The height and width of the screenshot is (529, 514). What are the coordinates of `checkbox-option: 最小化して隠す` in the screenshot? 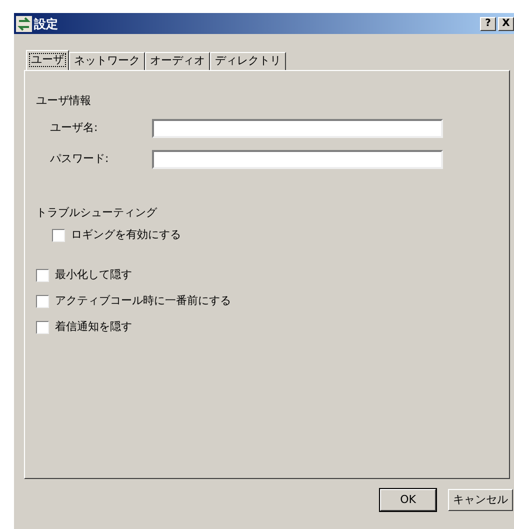 It's located at (272, 275).